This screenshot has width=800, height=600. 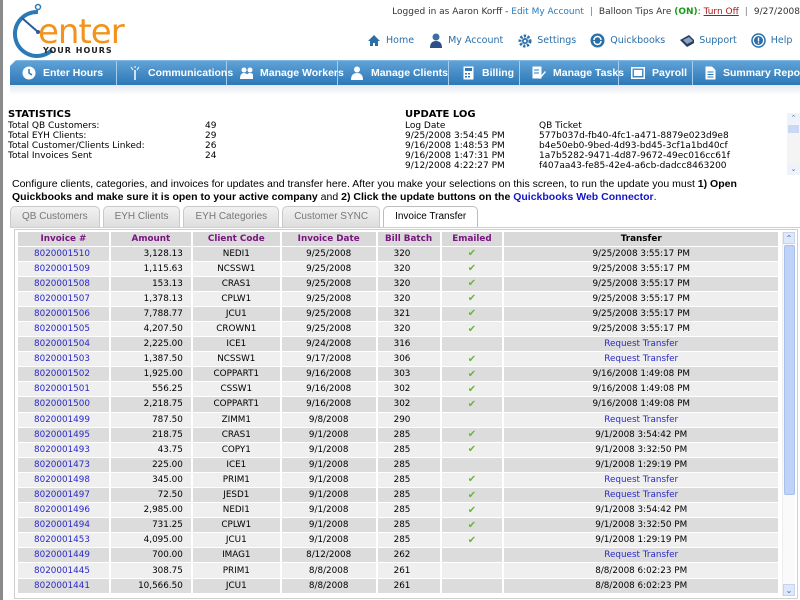 What do you see at coordinates (64, 570) in the screenshot?
I see `invoice-number-link: 8020001445` at bounding box center [64, 570].